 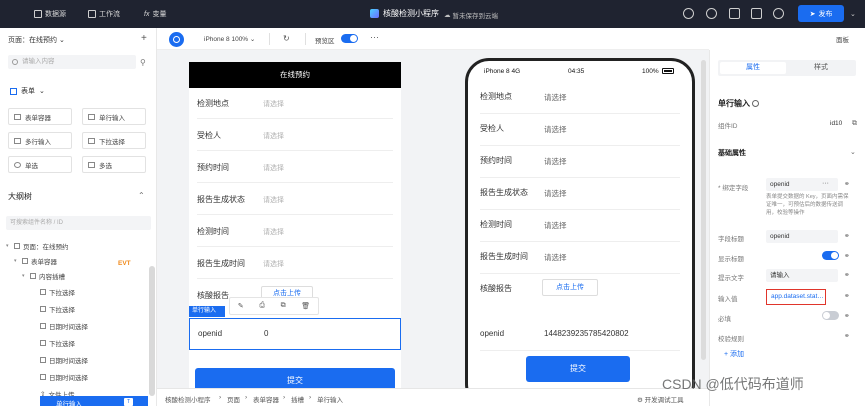 I want to click on comp-dropdown: 下拉选择, so click(x=114, y=140).